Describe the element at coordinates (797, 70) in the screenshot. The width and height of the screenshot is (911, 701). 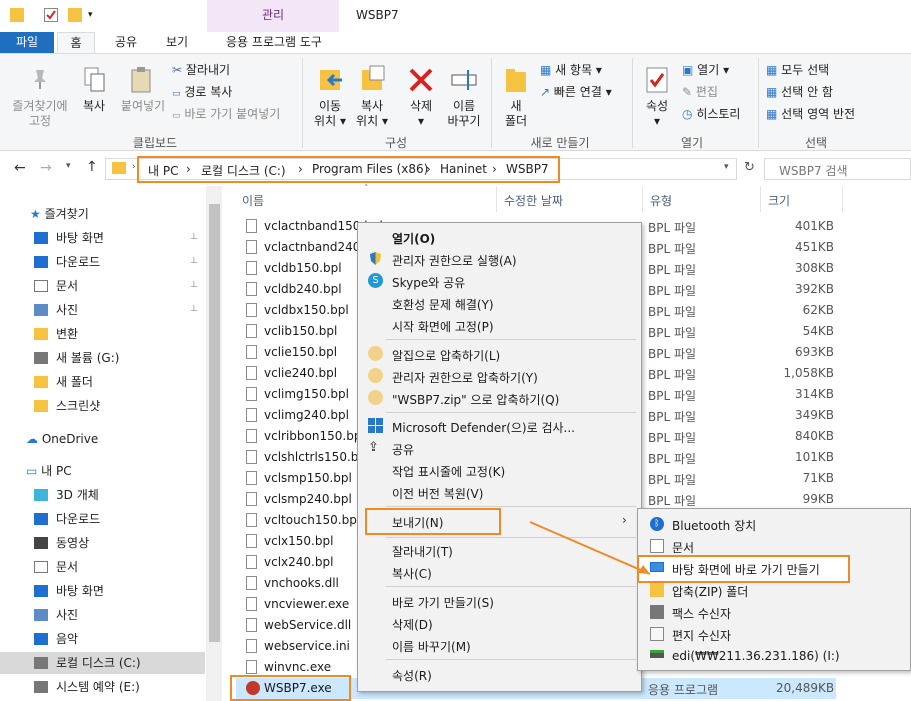
I see `select-all-button: ▦ 모두 선택` at that location.